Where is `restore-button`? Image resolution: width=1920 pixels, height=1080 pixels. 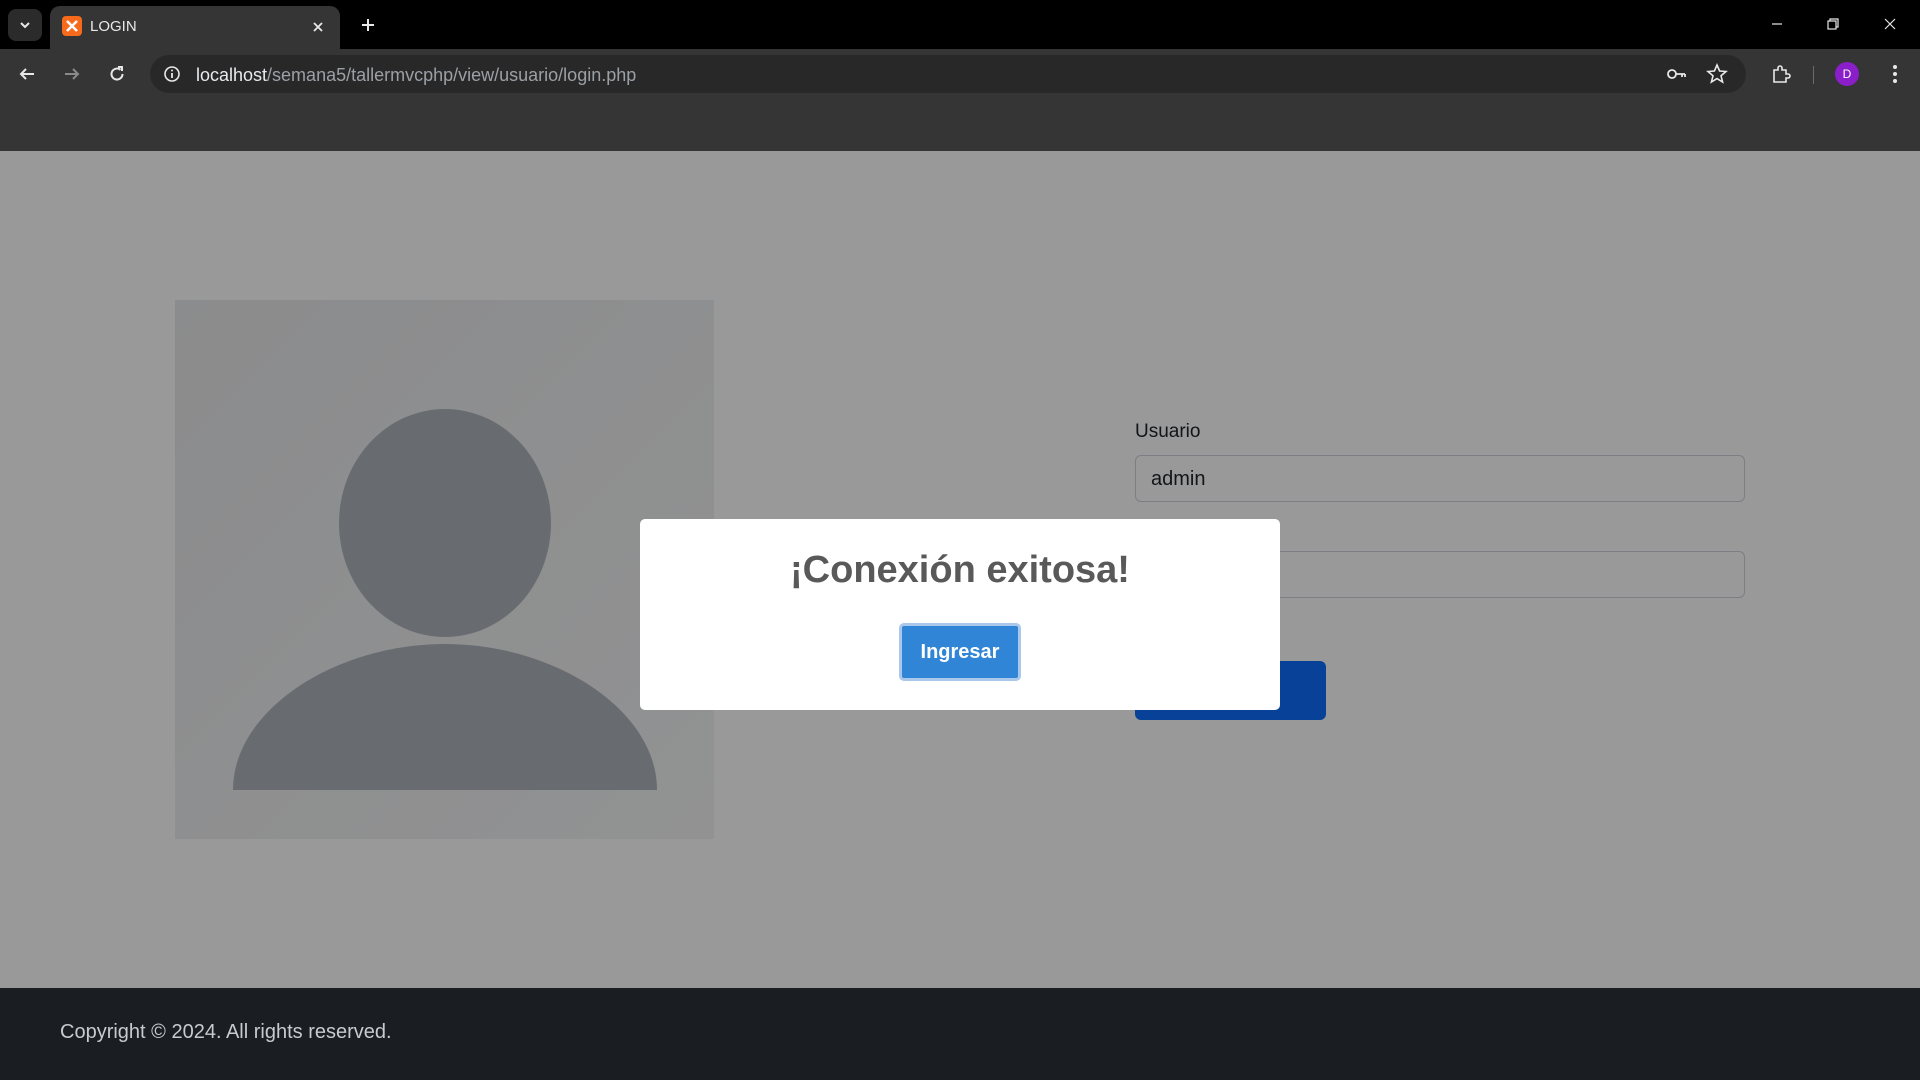
restore-button is located at coordinates (1833, 24).